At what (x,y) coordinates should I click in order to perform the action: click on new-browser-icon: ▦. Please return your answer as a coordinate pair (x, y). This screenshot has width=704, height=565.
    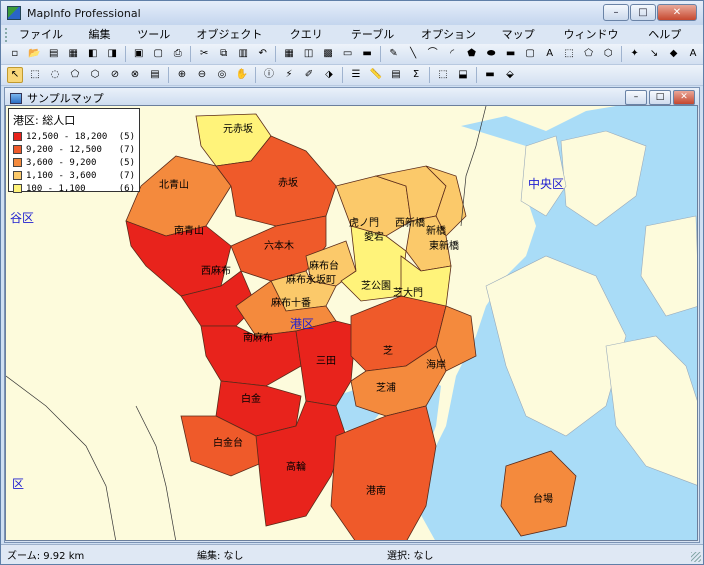
    Looking at the image, I should click on (289, 54).